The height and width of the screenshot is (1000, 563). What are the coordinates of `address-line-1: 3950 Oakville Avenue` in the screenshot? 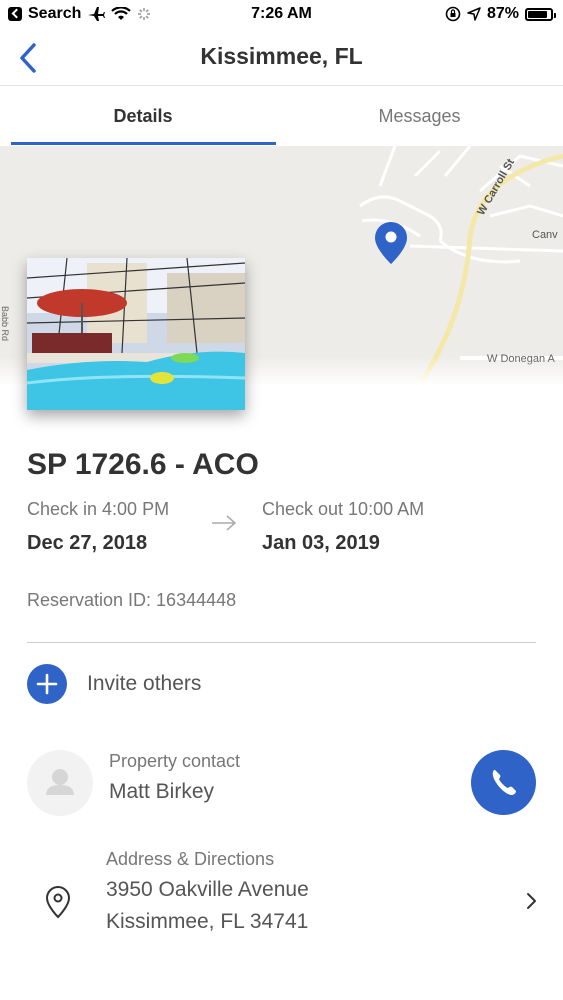 It's located at (207, 890).